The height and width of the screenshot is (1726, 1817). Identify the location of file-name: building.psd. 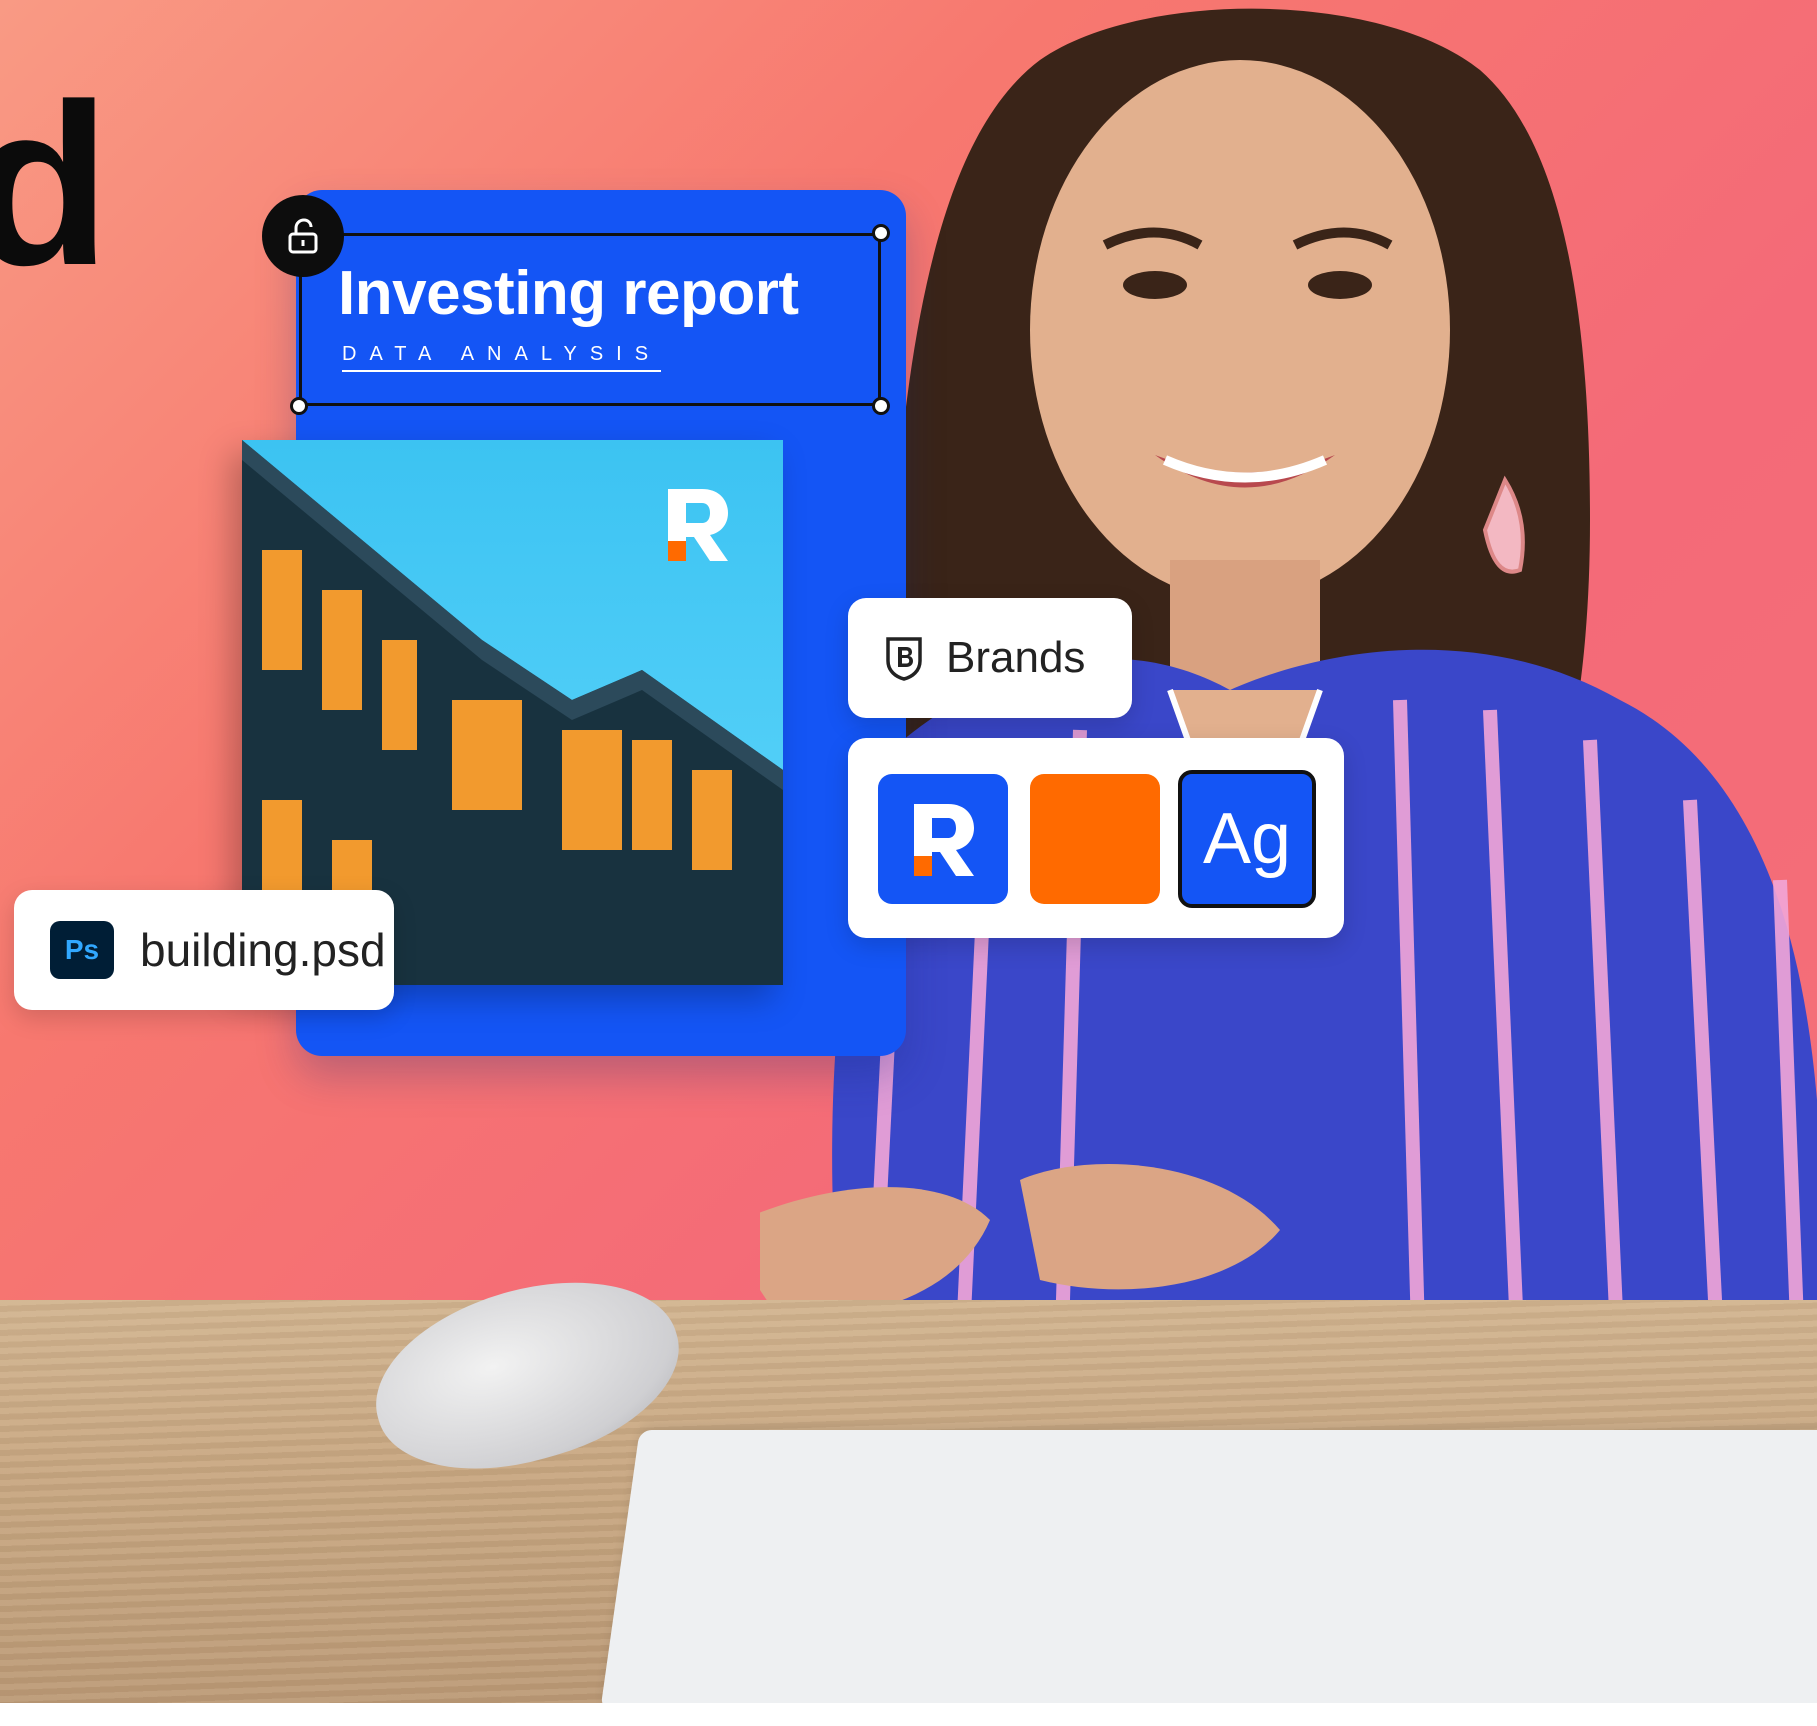
(263, 950).